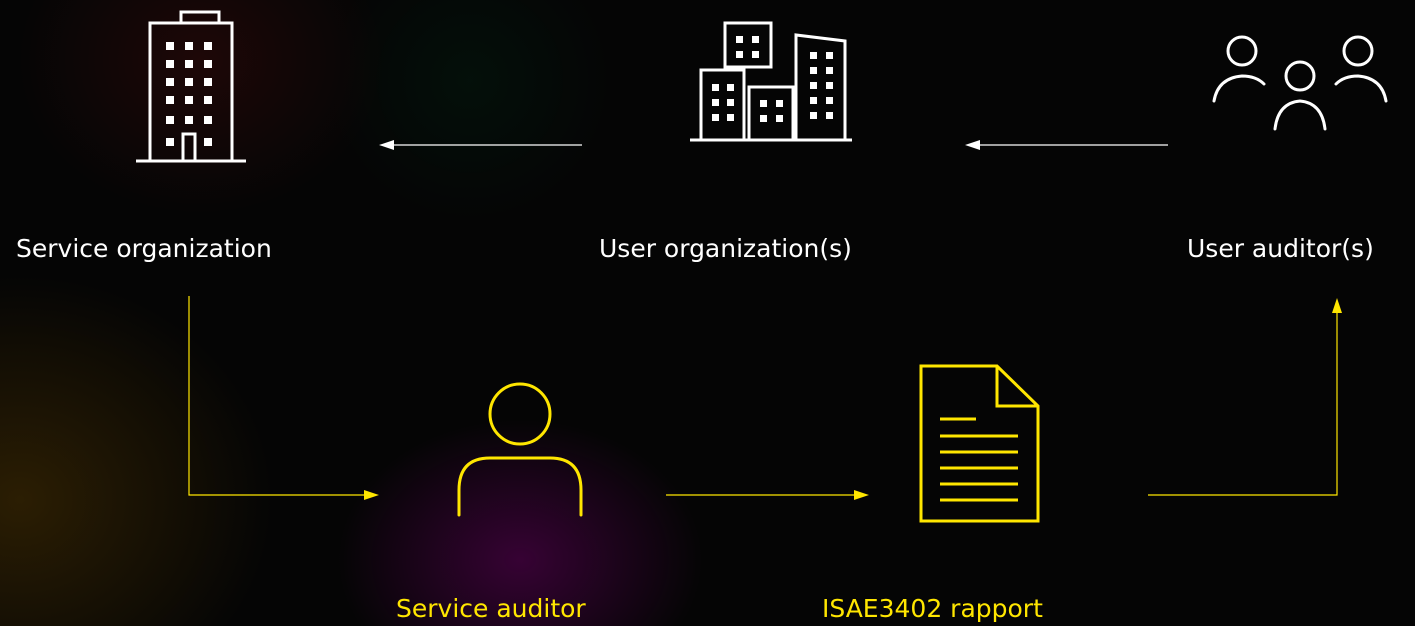  Describe the element at coordinates (283, 398) in the screenshot. I see `arrow-service-org-to-service-auditor` at that location.